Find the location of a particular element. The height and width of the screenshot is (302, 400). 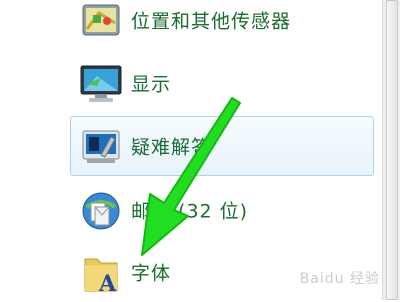

troubleshooting-icon is located at coordinates (101, 147).